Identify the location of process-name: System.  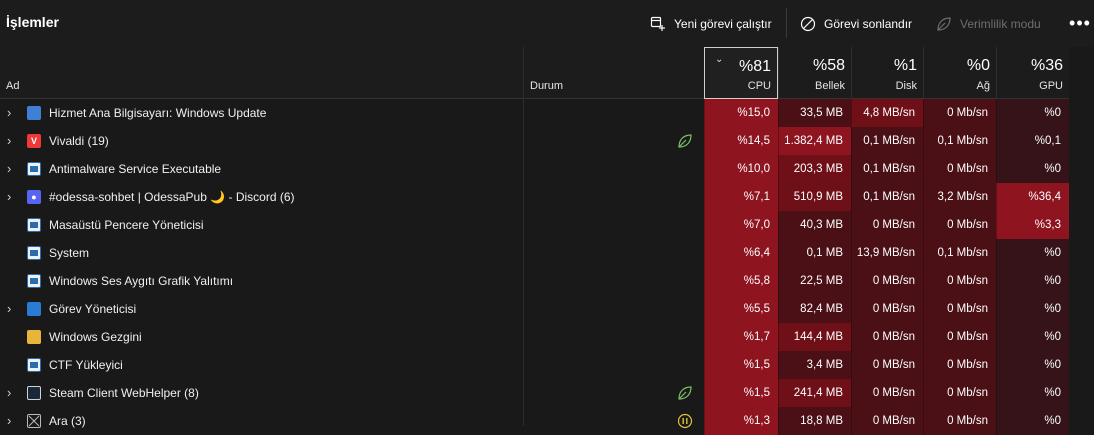
(69, 253).